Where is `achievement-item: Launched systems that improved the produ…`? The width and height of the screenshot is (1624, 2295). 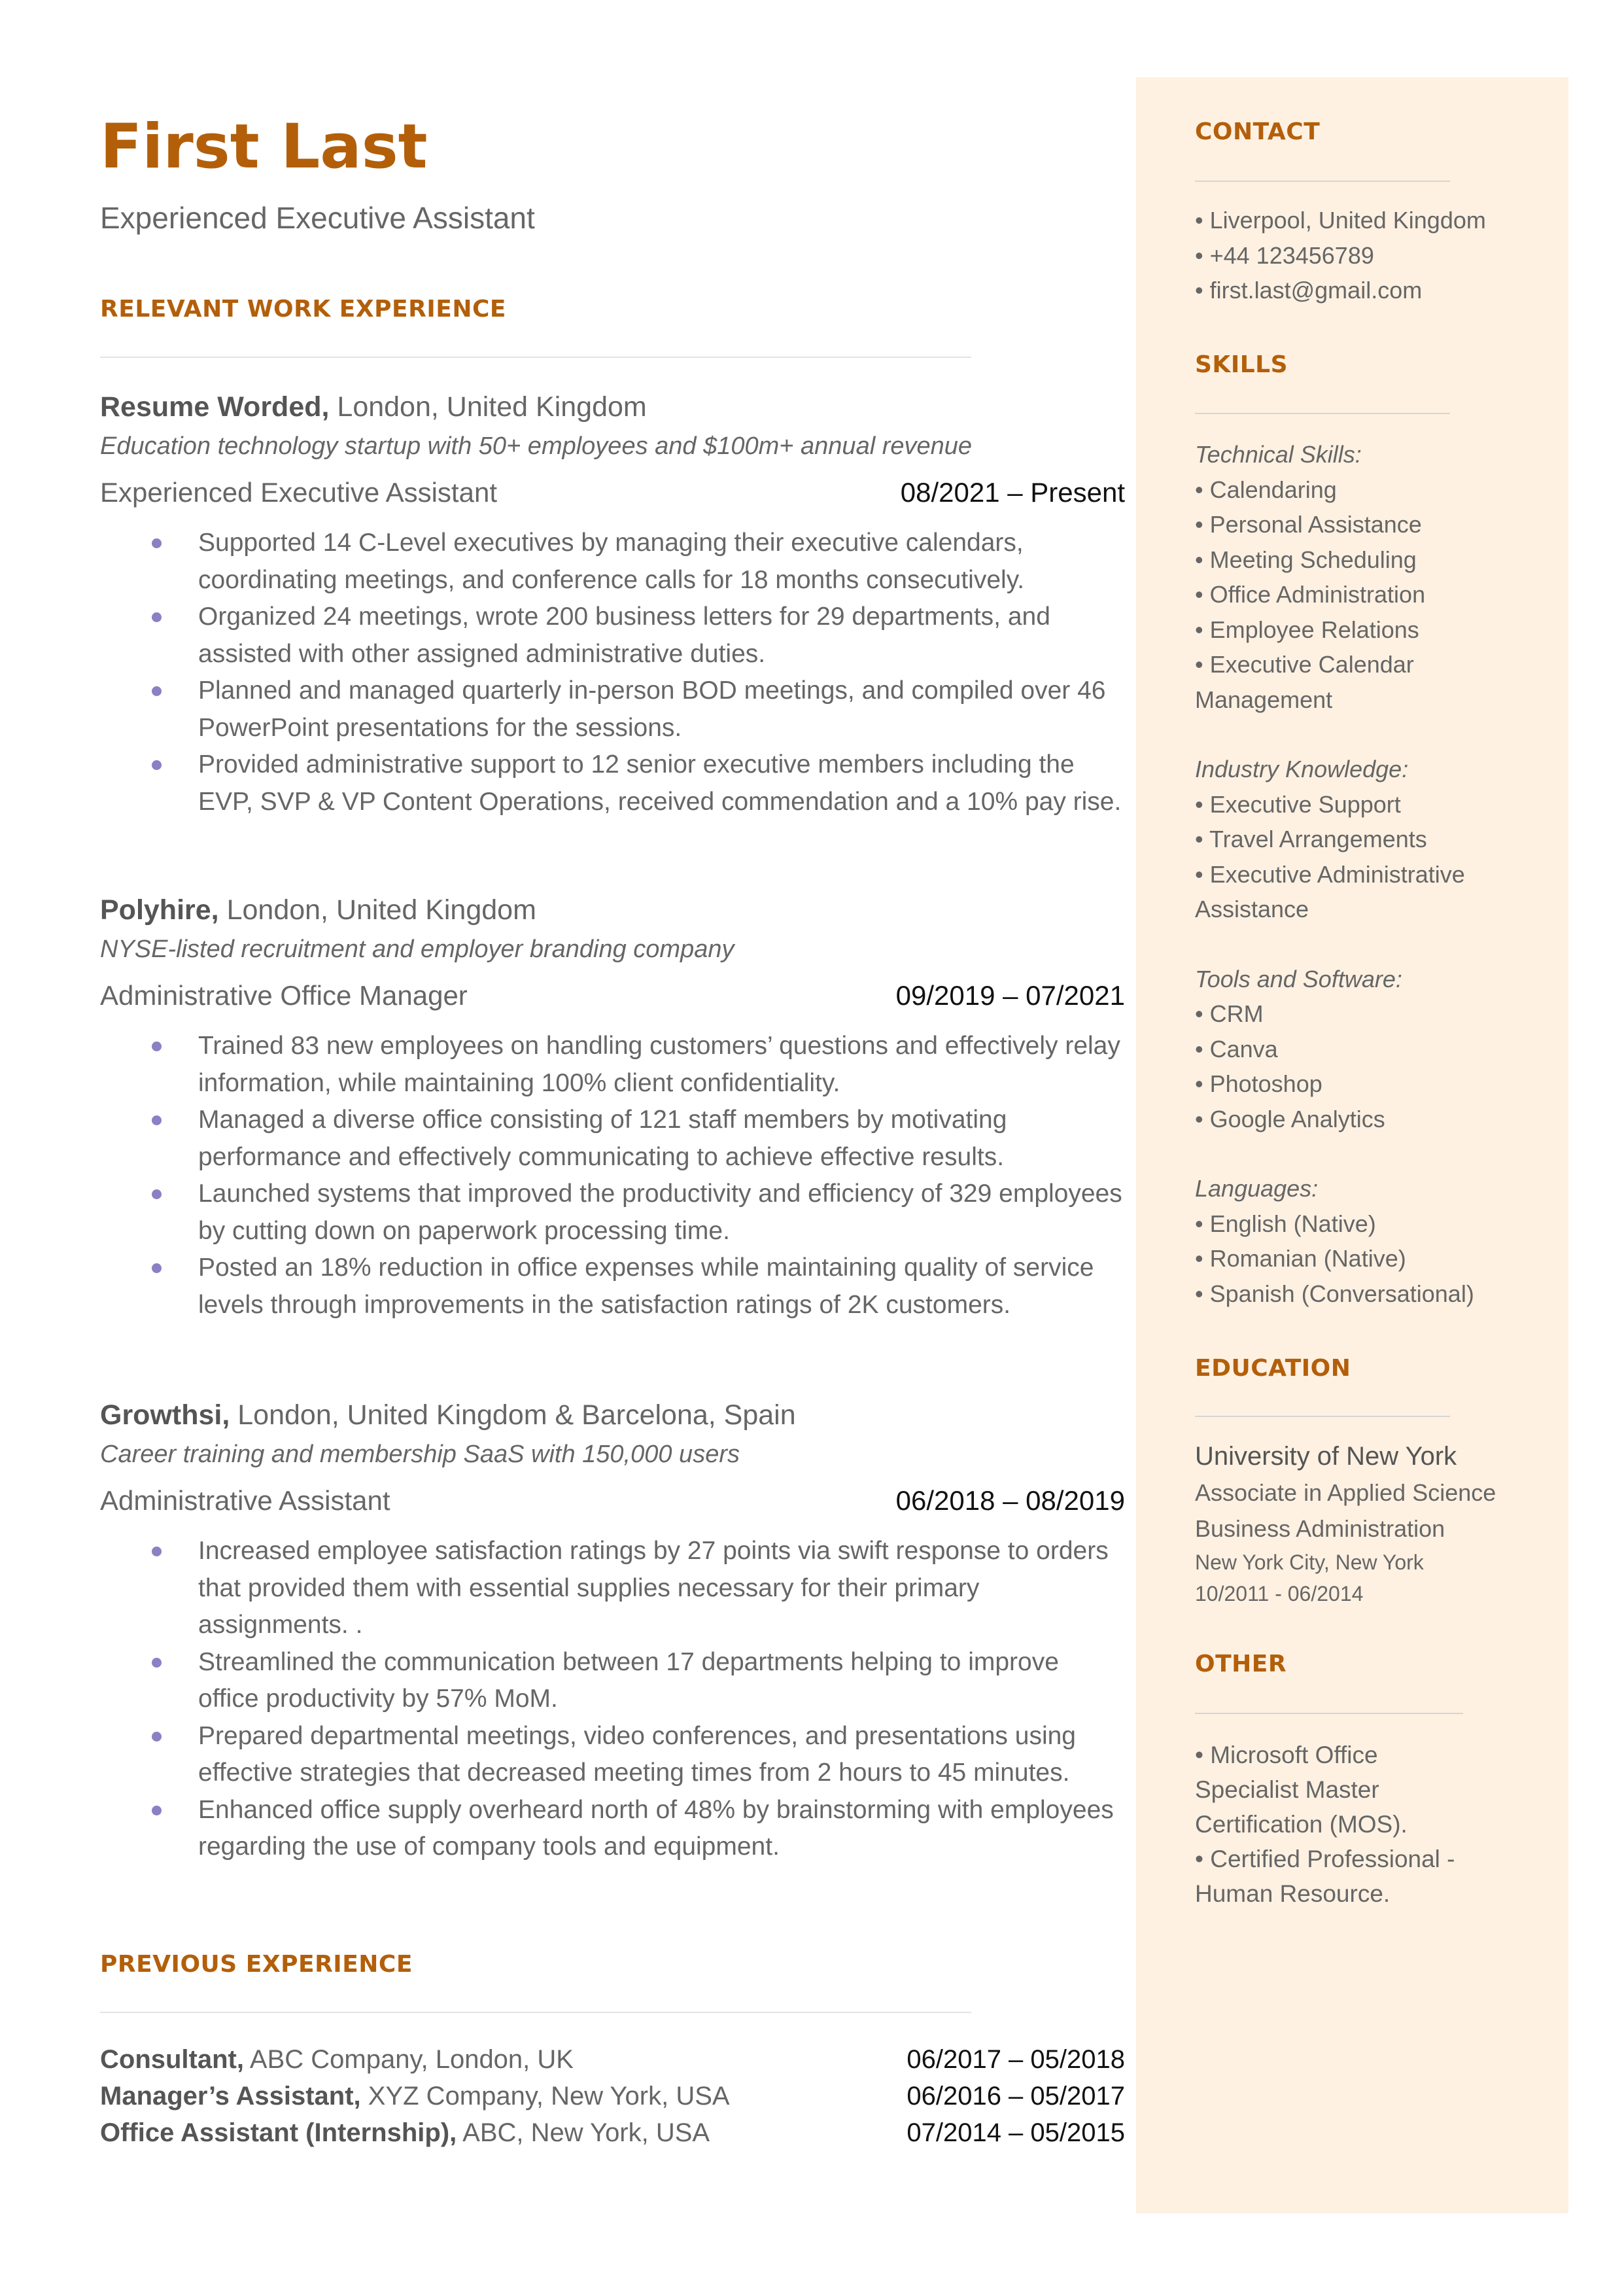 achievement-item: Launched systems that improved the produ… is located at coordinates (612, 1213).